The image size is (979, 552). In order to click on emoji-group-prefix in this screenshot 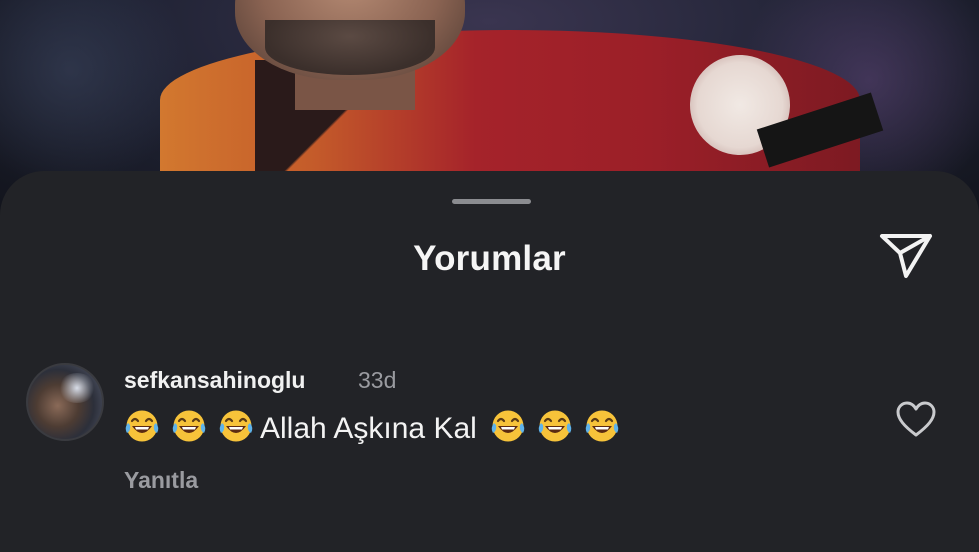, I will do `click(189, 427)`.